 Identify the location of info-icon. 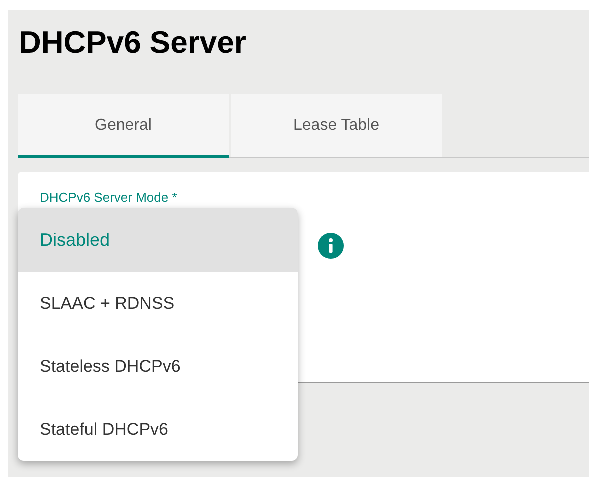
(331, 246).